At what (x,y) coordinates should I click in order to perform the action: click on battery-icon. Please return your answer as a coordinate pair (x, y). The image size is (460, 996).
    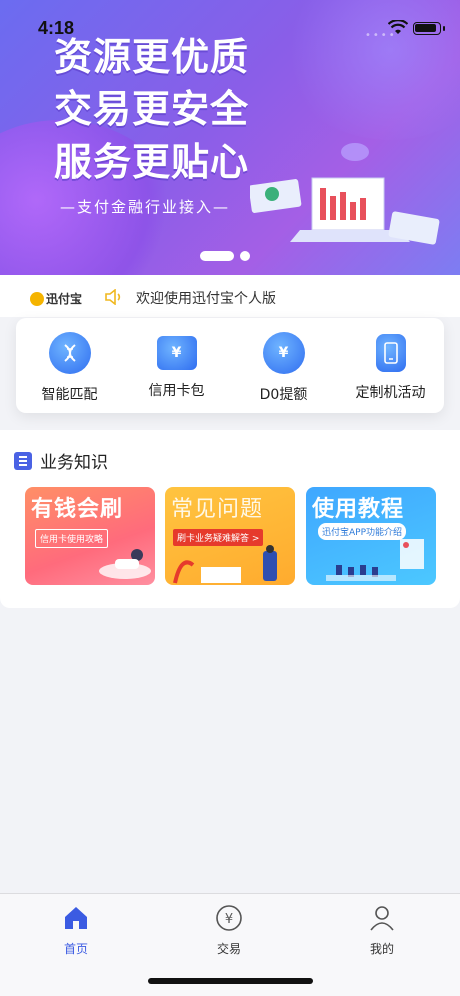
    Looking at the image, I should click on (427, 28).